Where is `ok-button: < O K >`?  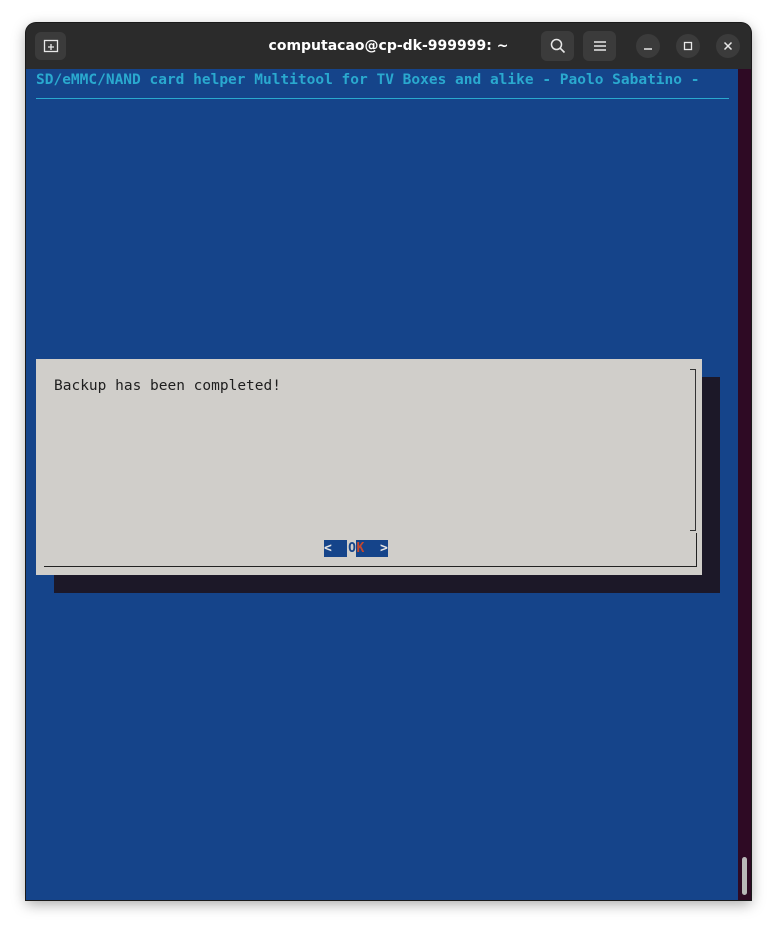
ok-button: < O K > is located at coordinates (356, 548).